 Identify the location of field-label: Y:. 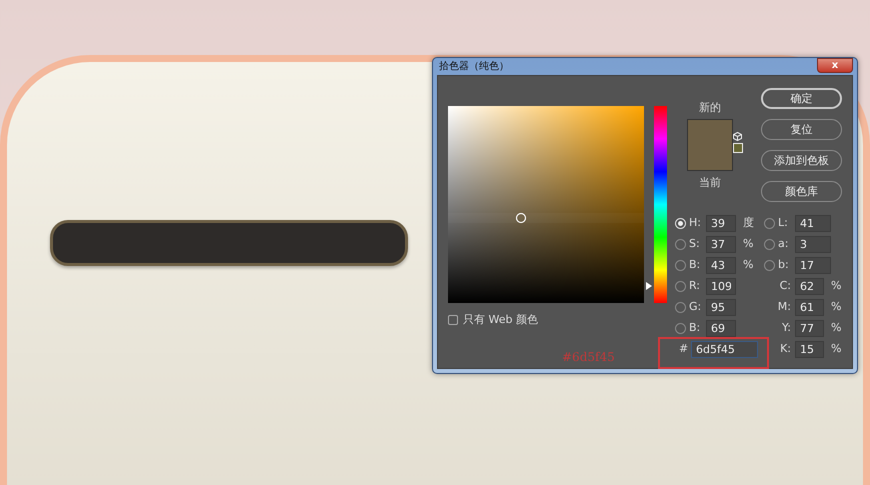
(786, 328).